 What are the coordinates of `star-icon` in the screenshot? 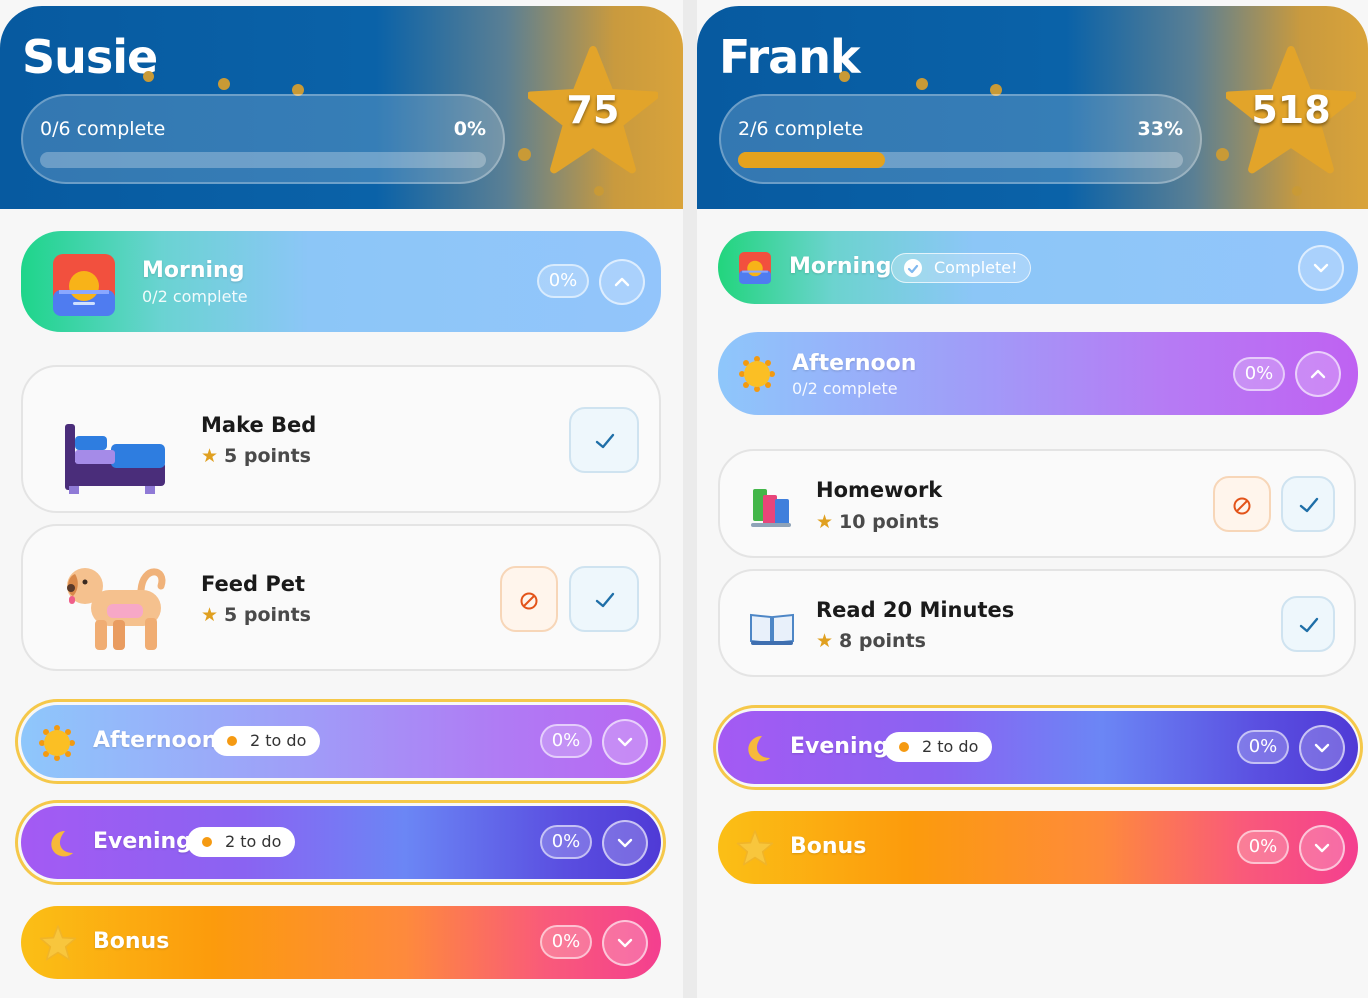 It's located at (755, 848).